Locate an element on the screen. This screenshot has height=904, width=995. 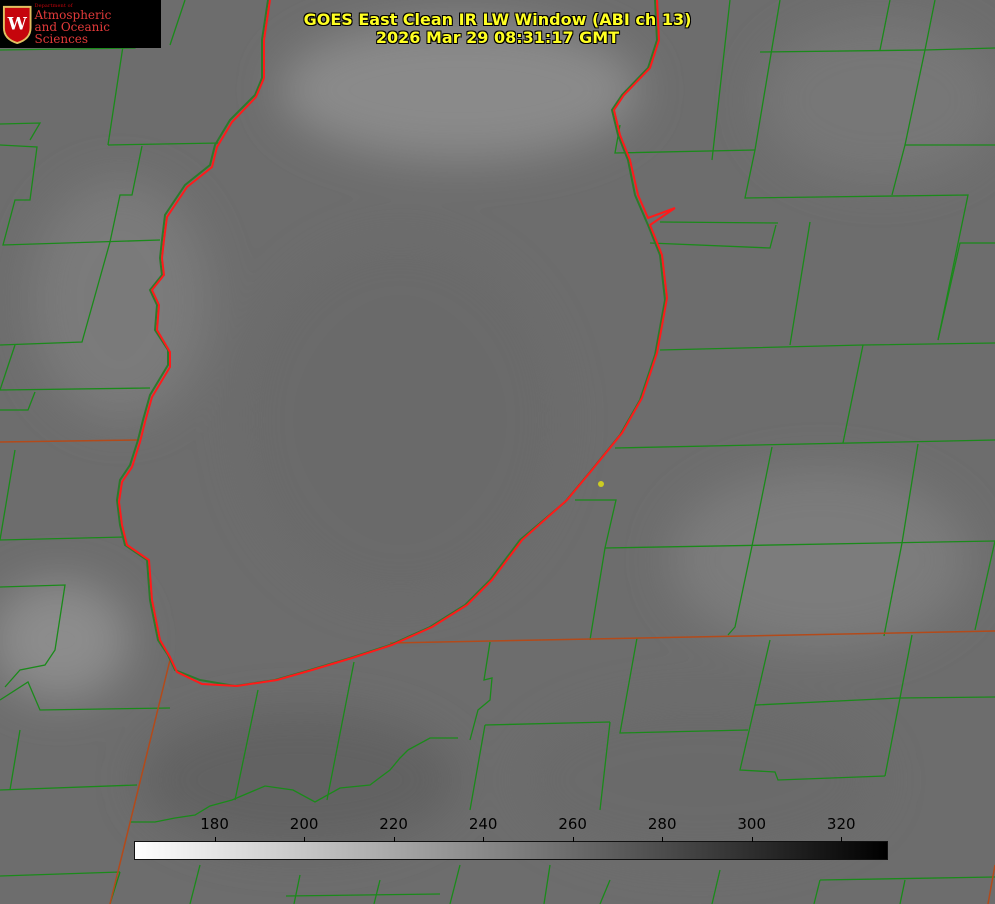
title-timestamp: 2026 Mar 29 08:31:17 GMT is located at coordinates (497, 37).